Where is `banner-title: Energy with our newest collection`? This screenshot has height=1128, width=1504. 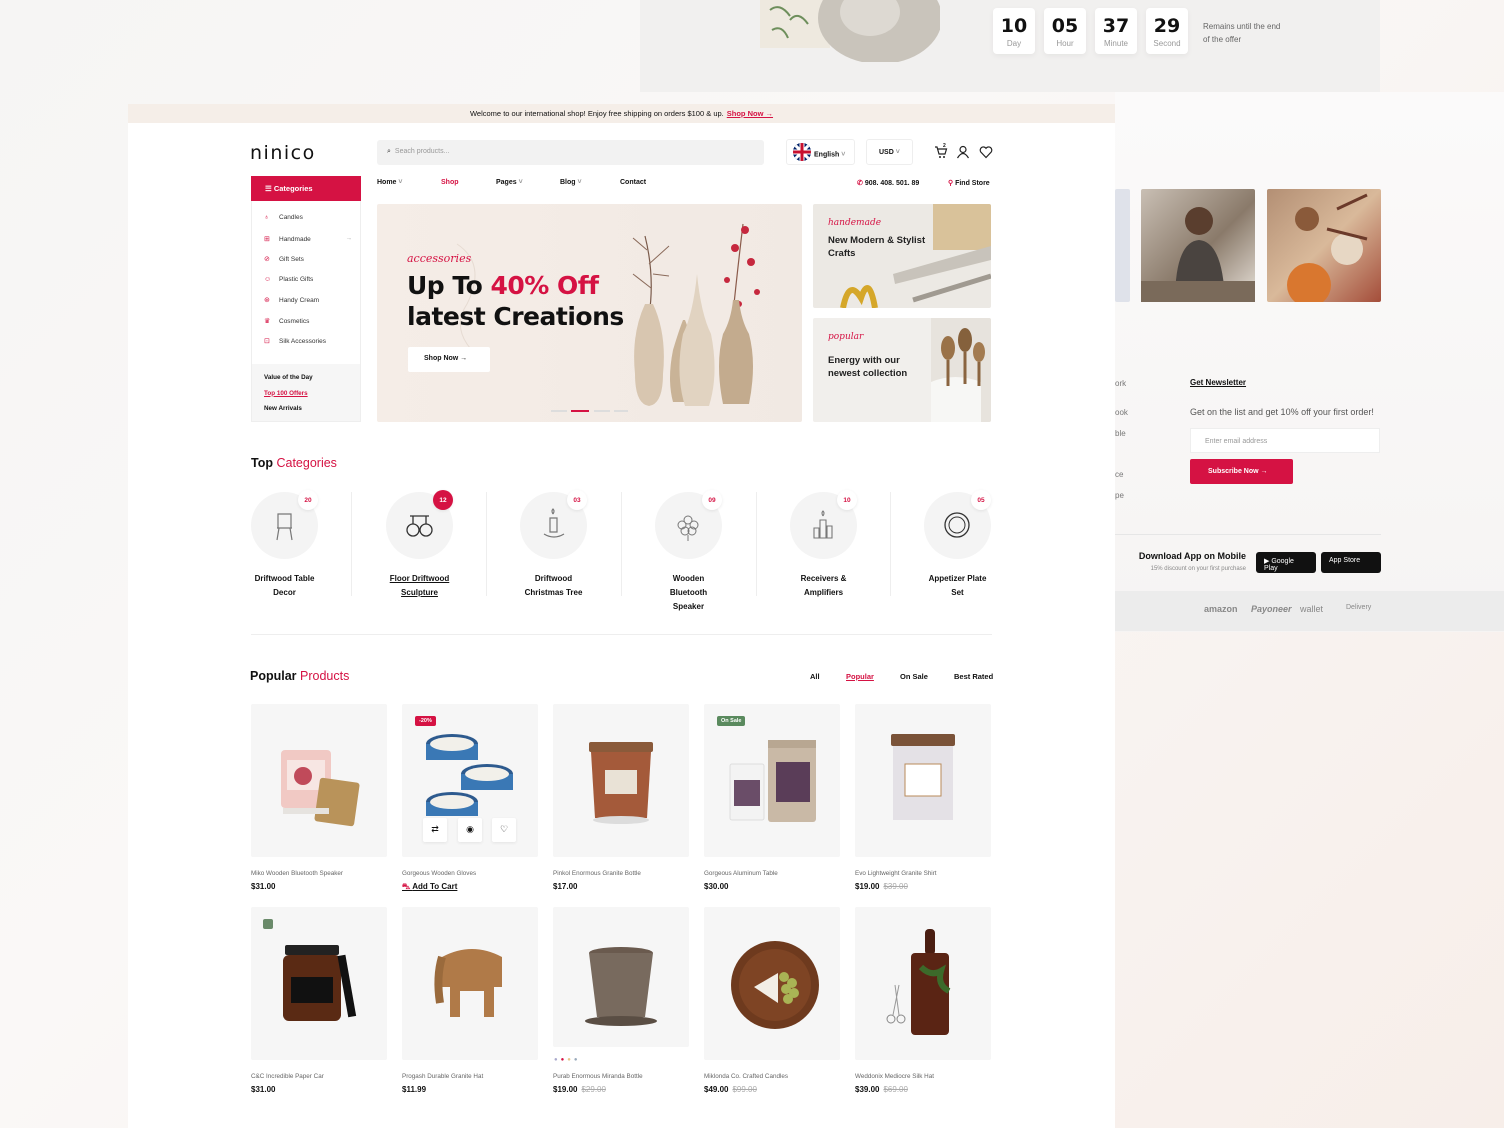
banner-title: Energy with our newest collection is located at coordinates (868, 367).